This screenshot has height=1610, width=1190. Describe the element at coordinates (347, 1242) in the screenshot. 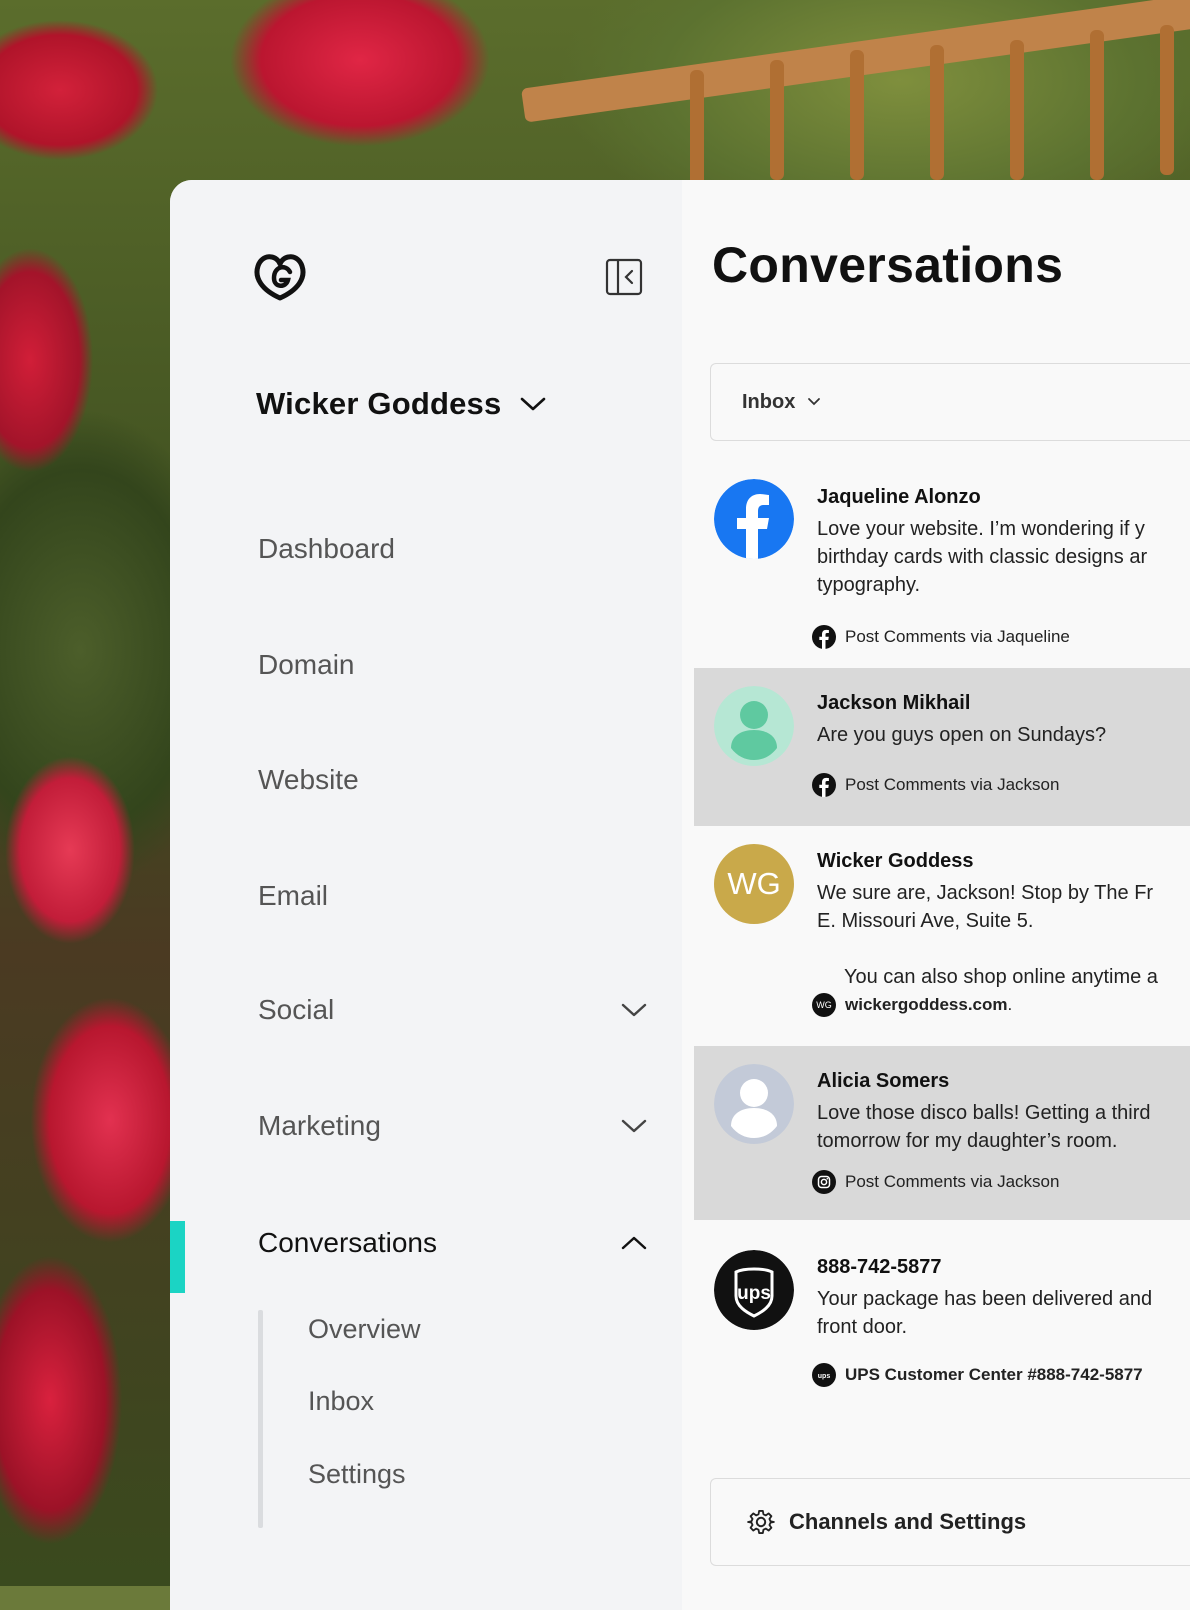

I see `nav-item-label: Conversations` at that location.